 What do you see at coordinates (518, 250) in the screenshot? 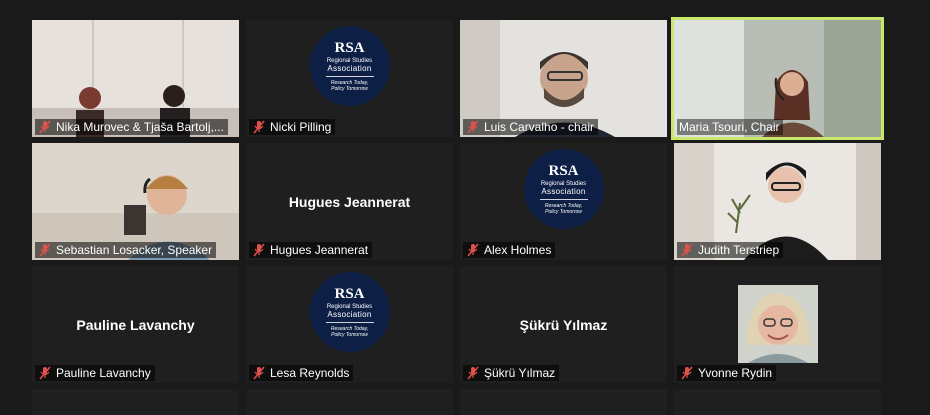
I see `participant-name: Alex Holmes` at bounding box center [518, 250].